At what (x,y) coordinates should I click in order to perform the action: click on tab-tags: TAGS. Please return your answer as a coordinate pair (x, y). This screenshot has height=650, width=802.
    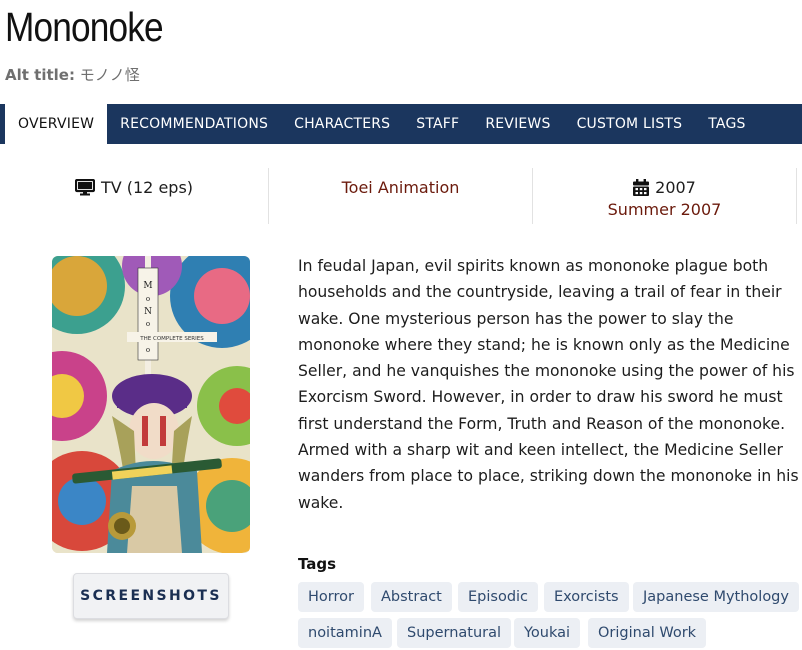
    Looking at the image, I should click on (726, 124).